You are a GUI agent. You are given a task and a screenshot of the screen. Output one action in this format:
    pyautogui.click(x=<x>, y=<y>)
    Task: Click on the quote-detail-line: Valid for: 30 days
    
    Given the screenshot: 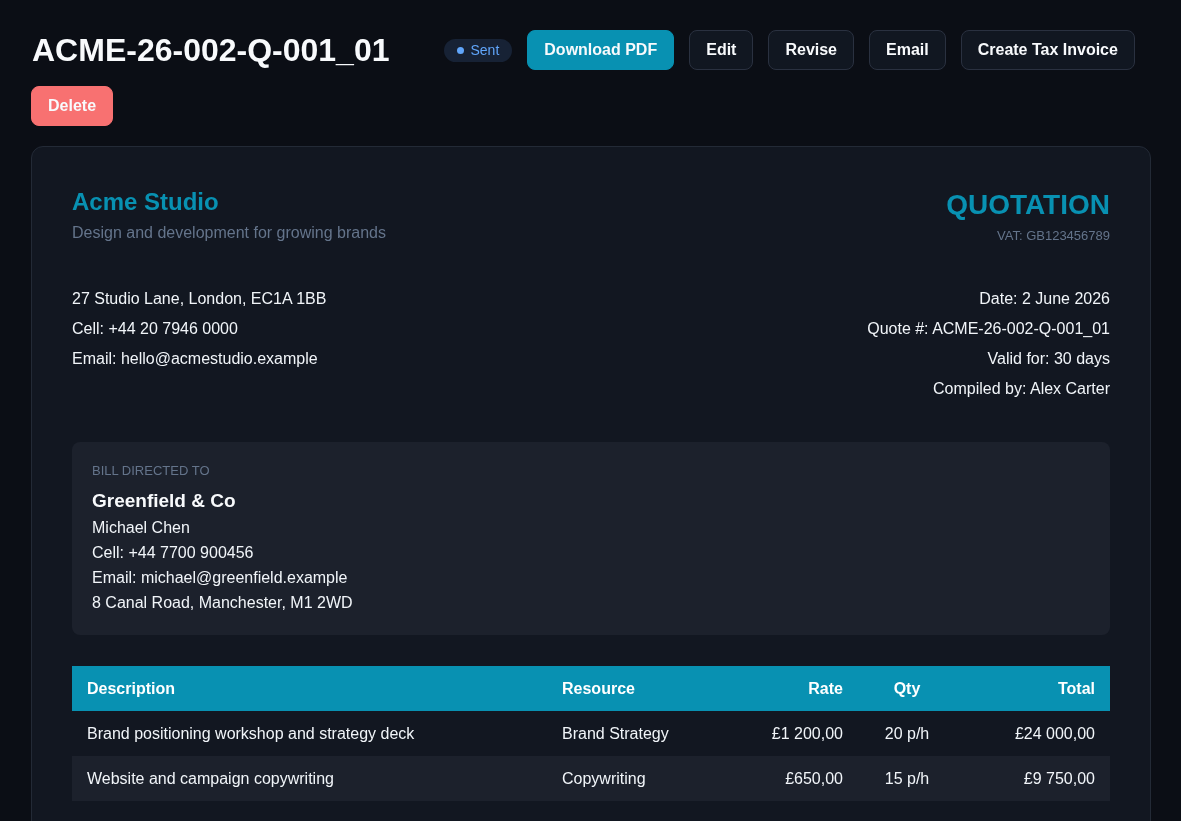 What is the action you would take?
    pyautogui.click(x=1048, y=359)
    